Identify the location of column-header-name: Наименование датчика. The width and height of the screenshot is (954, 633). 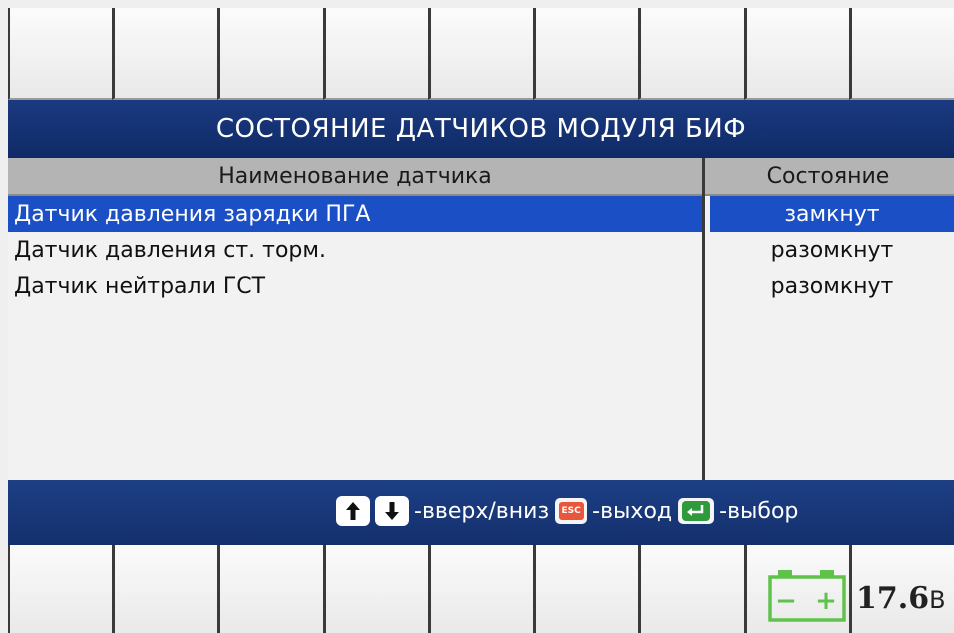
(355, 176).